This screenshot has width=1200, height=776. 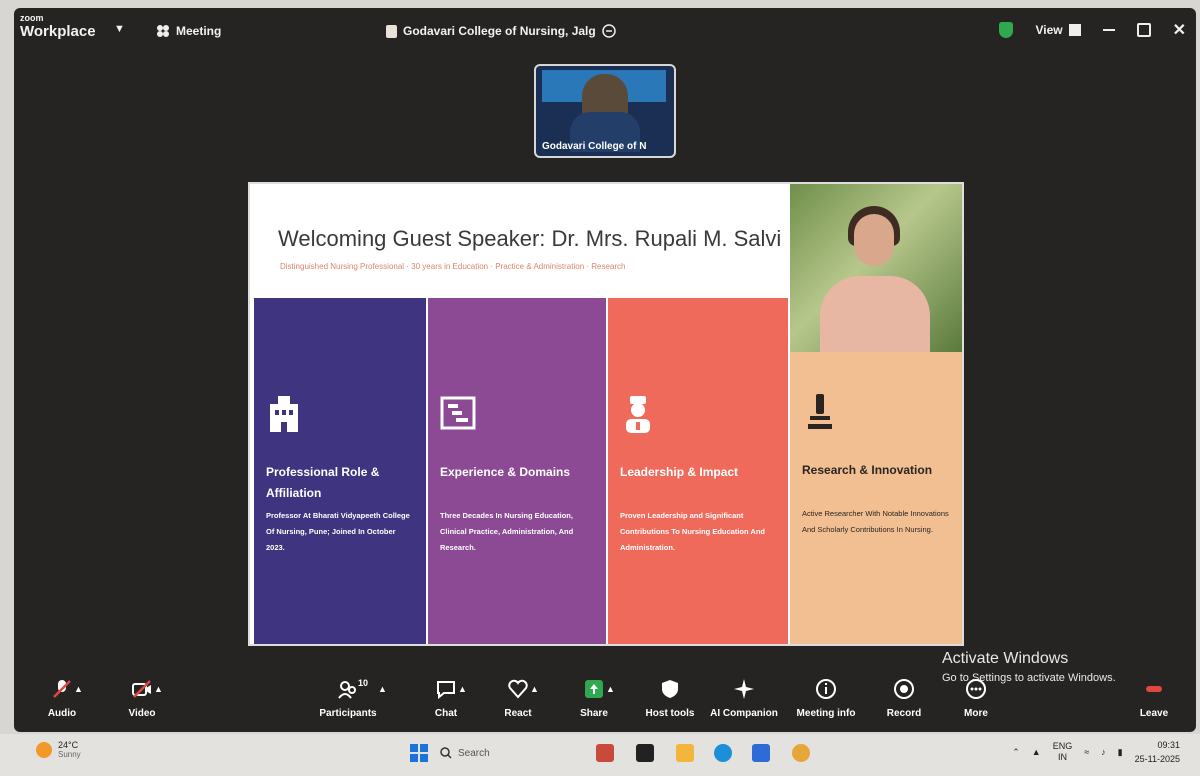 I want to click on network-status-icon: ▲, so click(x=1036, y=752).